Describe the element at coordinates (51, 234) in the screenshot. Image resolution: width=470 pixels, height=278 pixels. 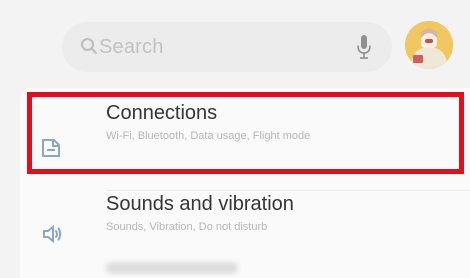
I see `speaker-icon` at that location.